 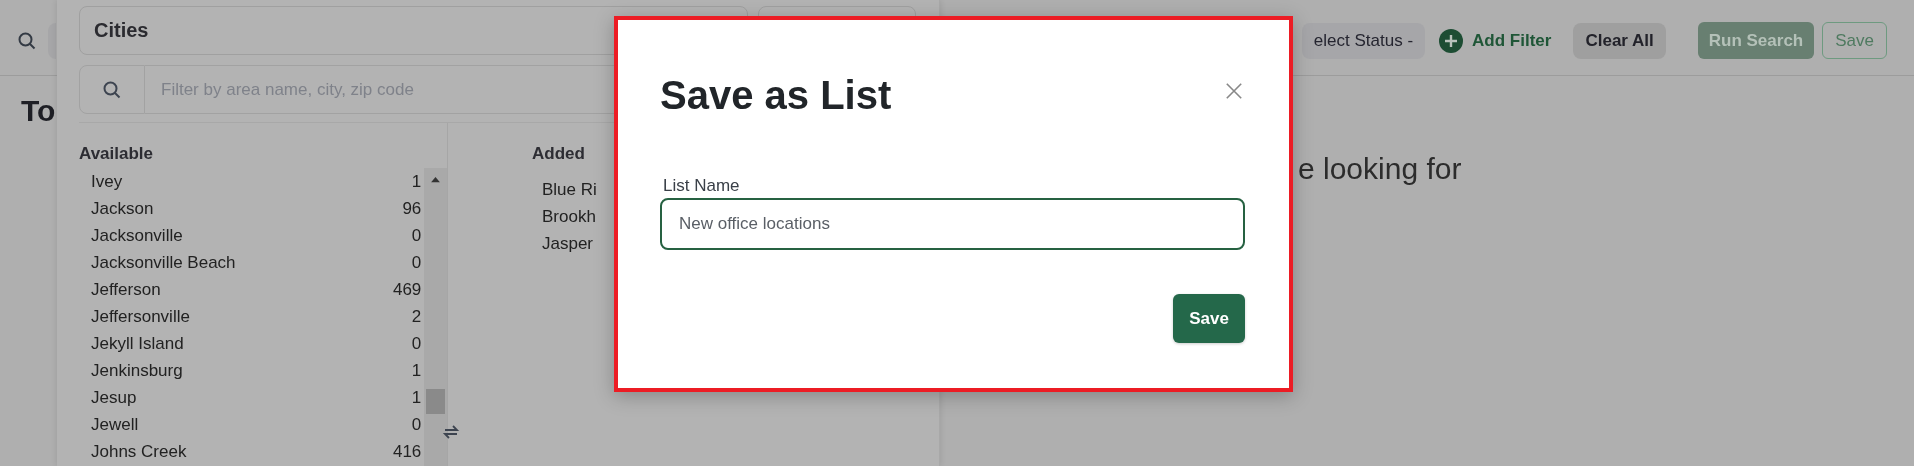 What do you see at coordinates (701, 186) in the screenshot?
I see `field-label: List Name` at bounding box center [701, 186].